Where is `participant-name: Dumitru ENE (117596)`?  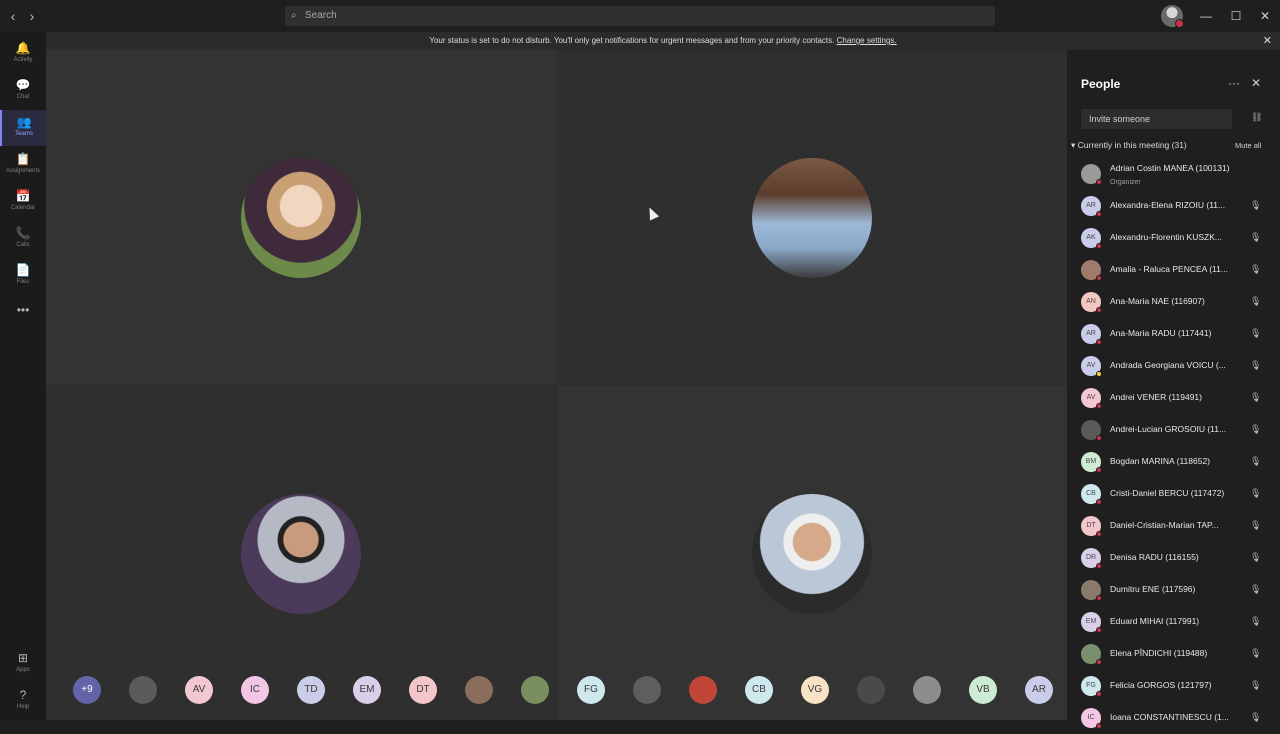
participant-name: Dumitru ENE (117596) is located at coordinates (1153, 589).